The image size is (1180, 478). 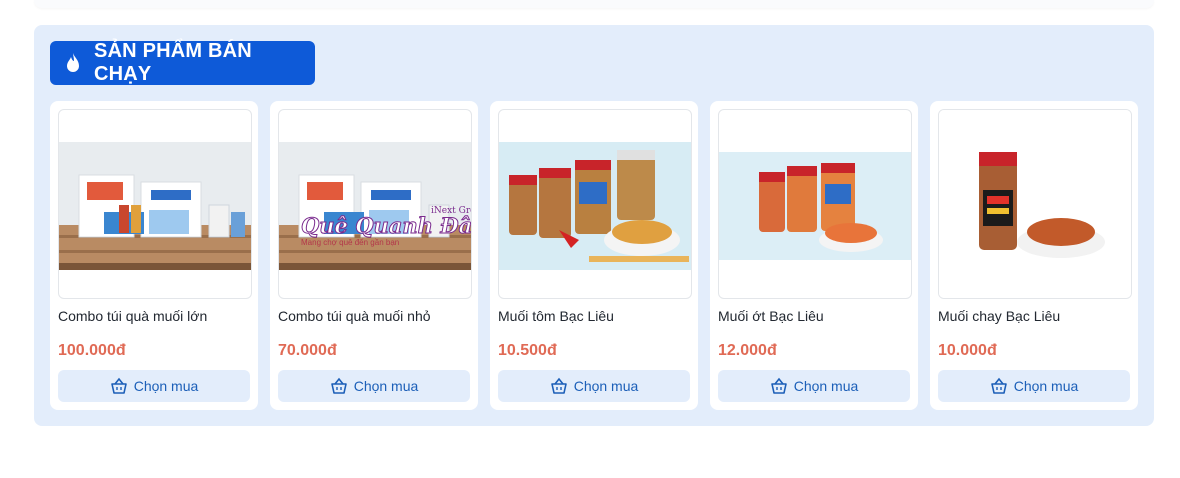 I want to click on section-title: SẢN PHẨM BÁN CHẠY, so click(x=172, y=62).